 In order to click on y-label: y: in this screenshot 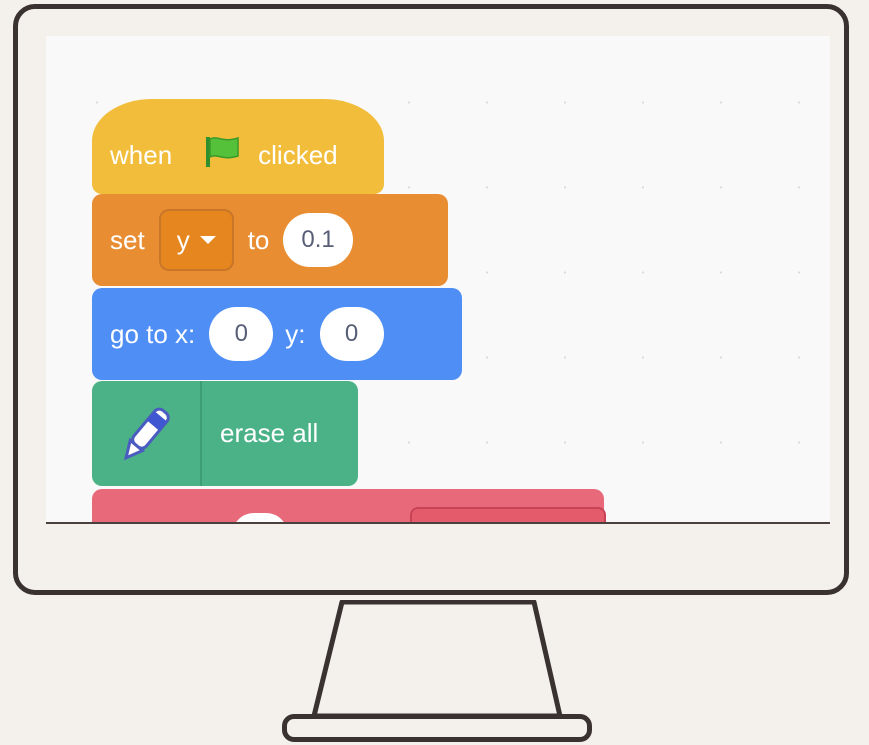, I will do `click(295, 333)`.